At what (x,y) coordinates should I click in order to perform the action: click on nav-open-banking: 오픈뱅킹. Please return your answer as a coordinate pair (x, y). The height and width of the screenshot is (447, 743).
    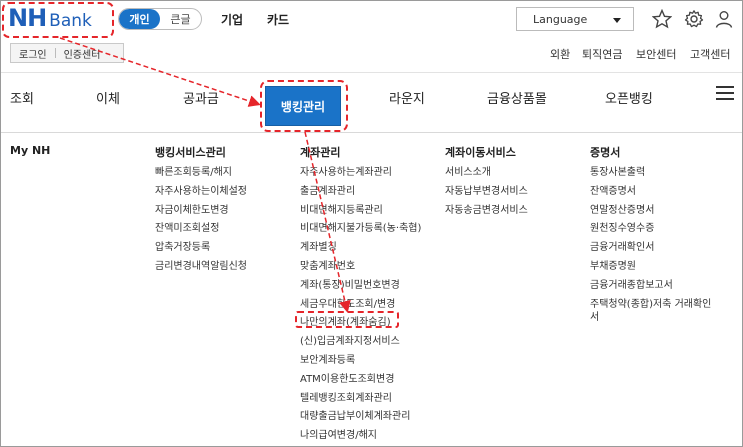
    Looking at the image, I should click on (629, 97).